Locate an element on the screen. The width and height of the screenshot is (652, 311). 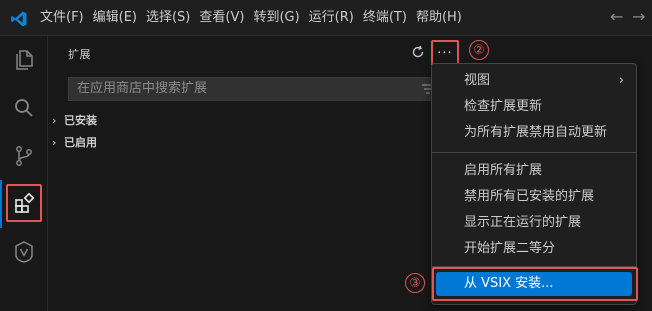
activity-extensions is located at coordinates (24, 204).